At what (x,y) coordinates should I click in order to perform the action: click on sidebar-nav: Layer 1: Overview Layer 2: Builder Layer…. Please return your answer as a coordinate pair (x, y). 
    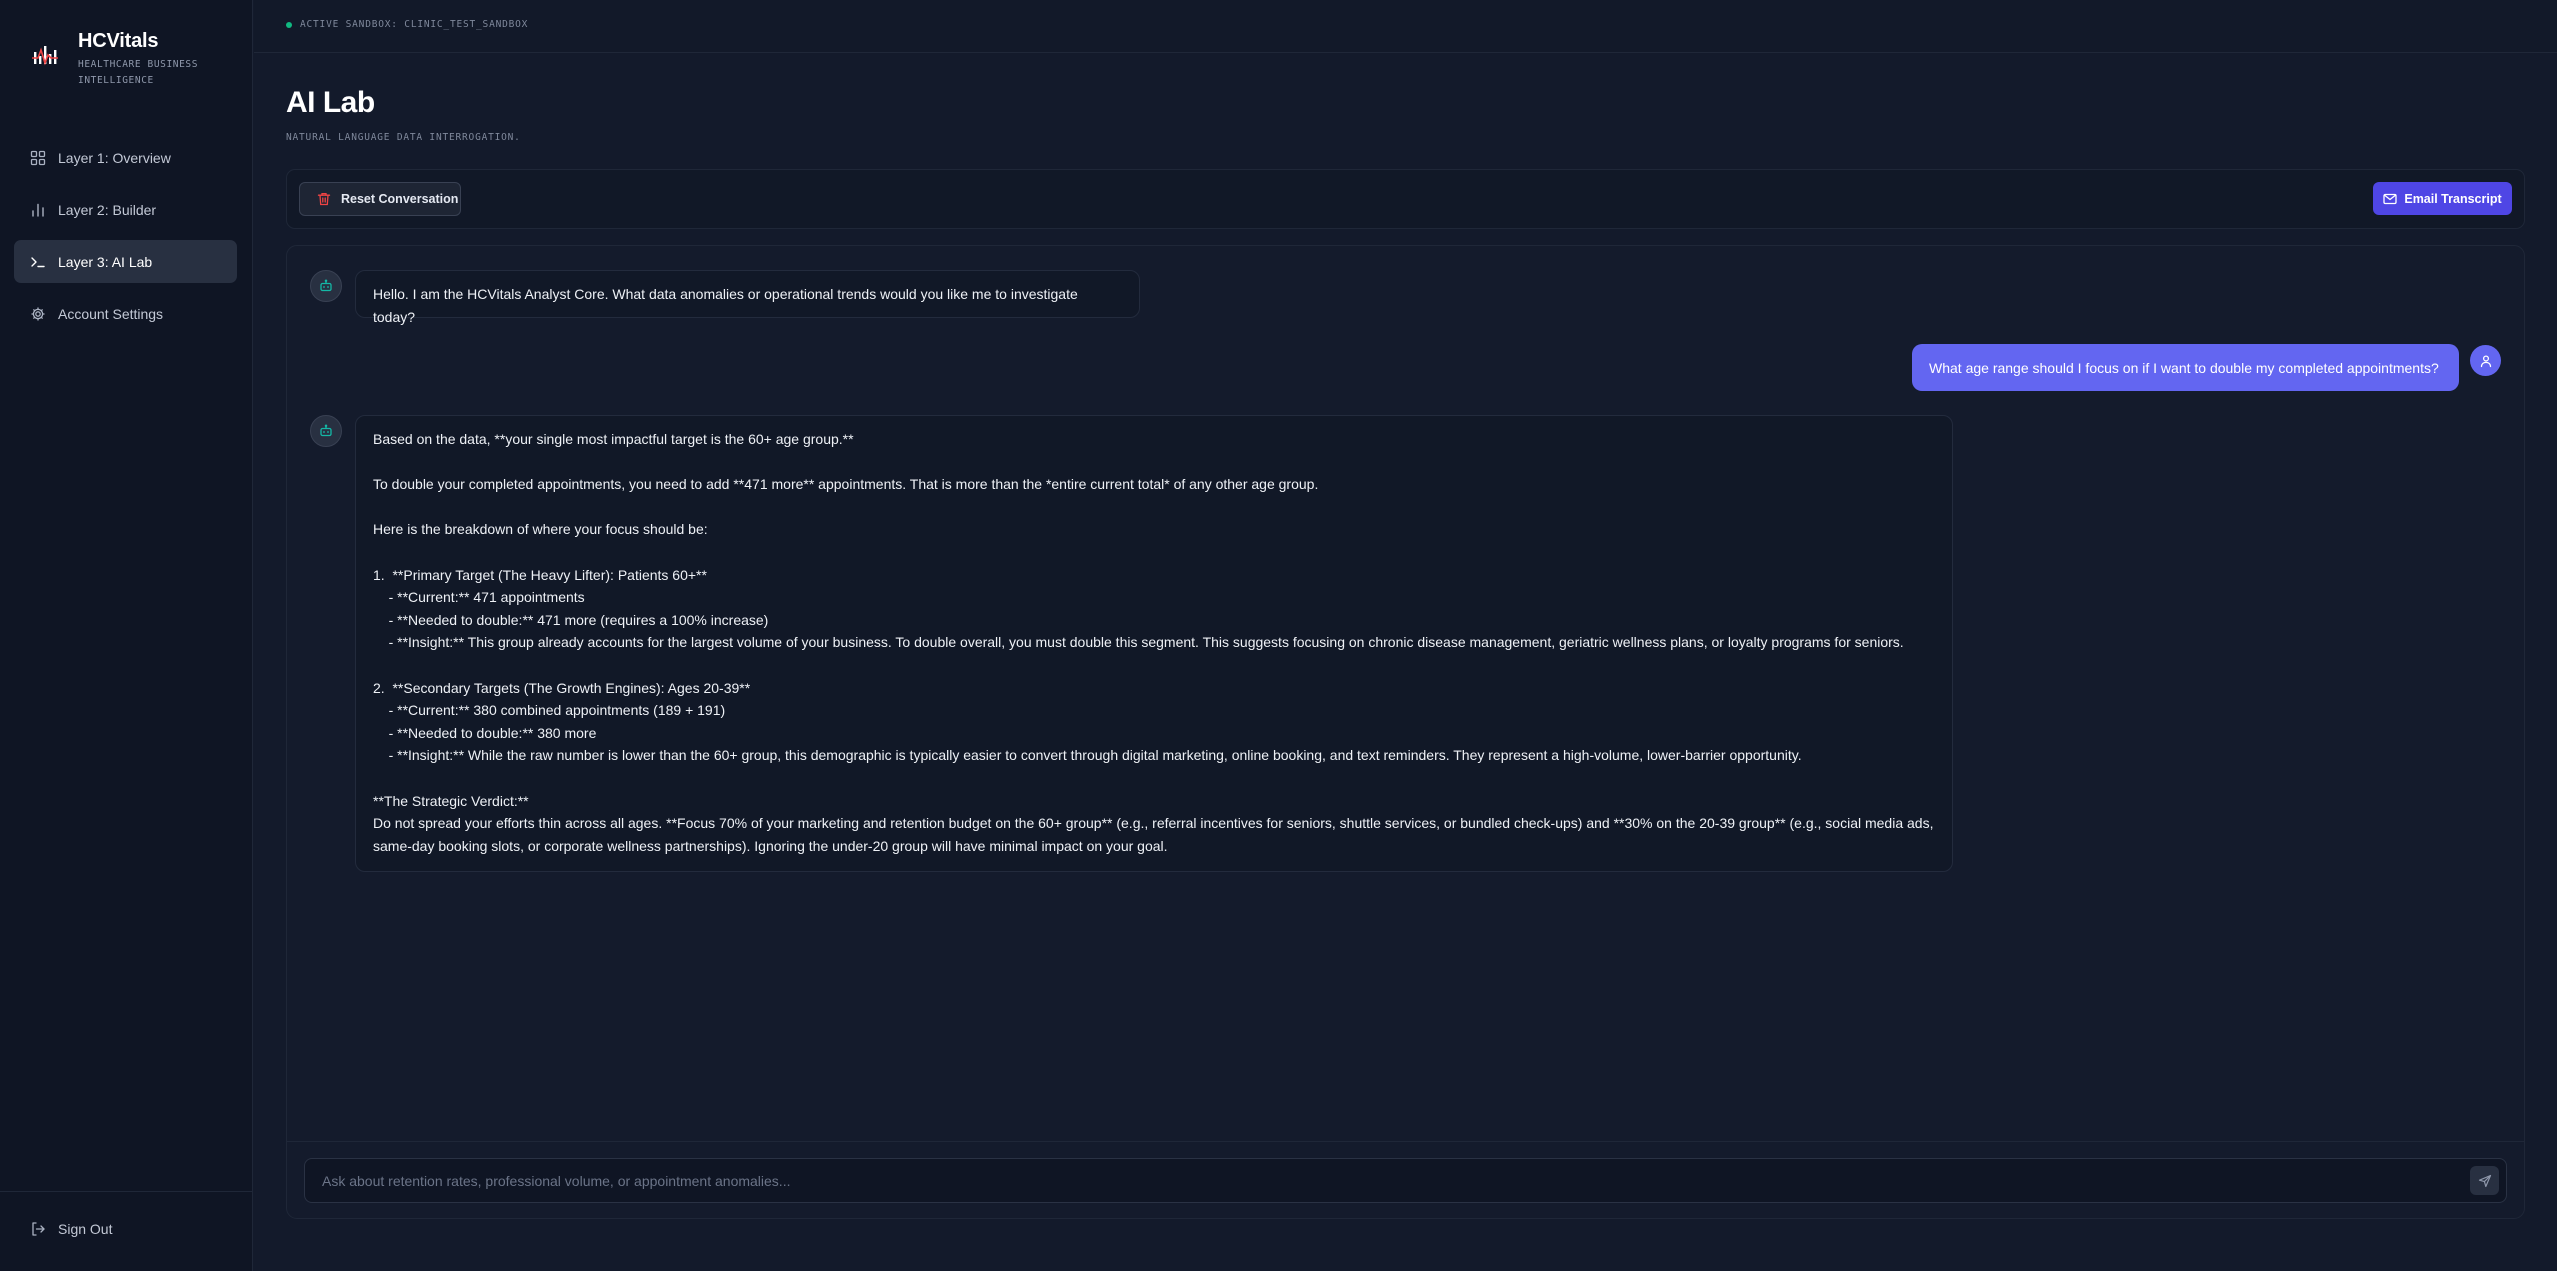
    Looking at the image, I should click on (125, 240).